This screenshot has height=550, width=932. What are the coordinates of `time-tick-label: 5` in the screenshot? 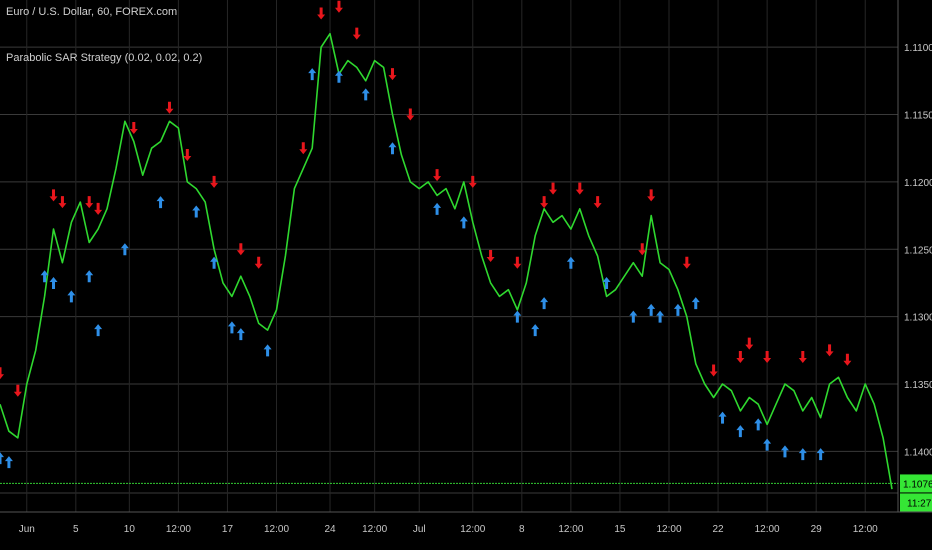 It's located at (76, 529).